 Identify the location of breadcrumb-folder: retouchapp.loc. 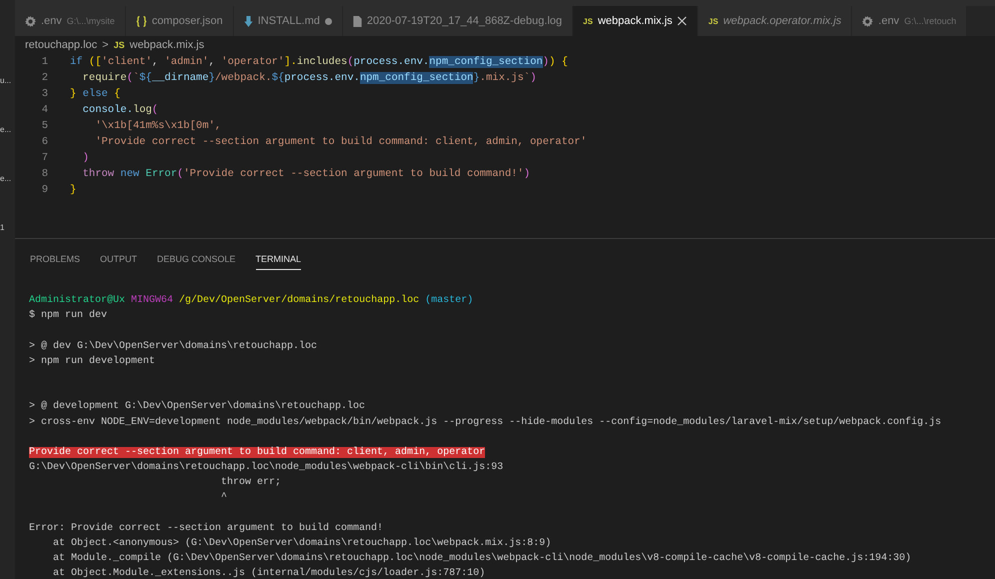
(61, 45).